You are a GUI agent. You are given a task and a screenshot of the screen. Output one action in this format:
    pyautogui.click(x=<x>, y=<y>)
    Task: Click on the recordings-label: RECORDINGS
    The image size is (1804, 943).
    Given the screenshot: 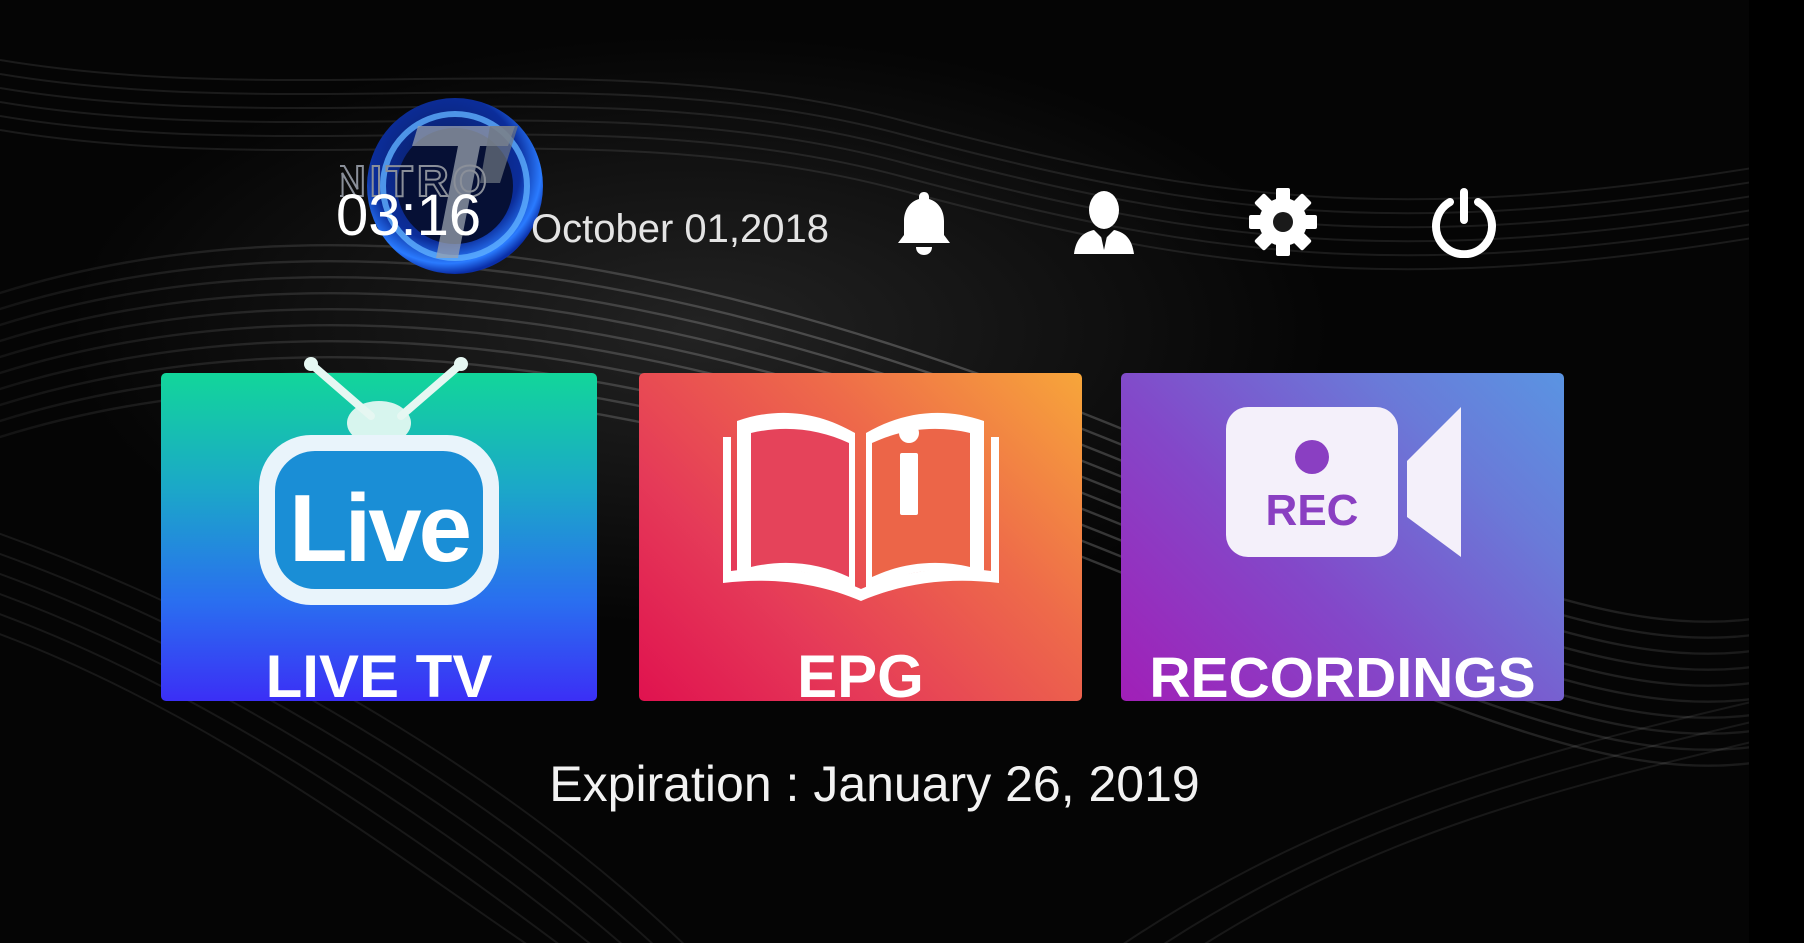 What is the action you would take?
    pyautogui.click(x=1342, y=674)
    